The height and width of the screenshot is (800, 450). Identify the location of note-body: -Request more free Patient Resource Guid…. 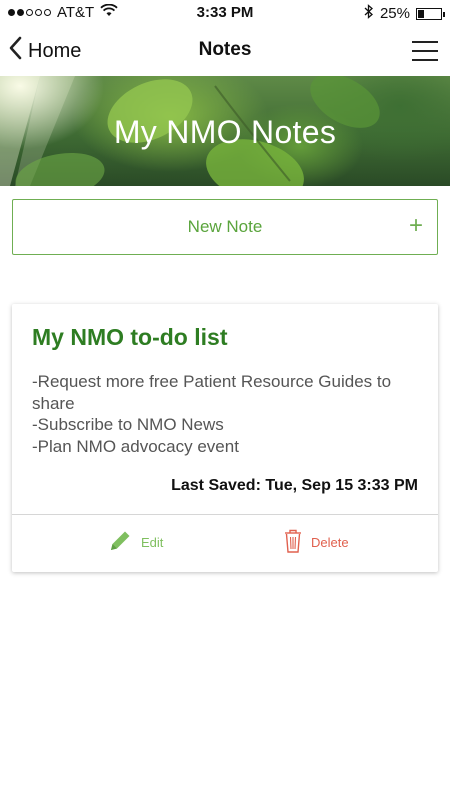
(227, 414).